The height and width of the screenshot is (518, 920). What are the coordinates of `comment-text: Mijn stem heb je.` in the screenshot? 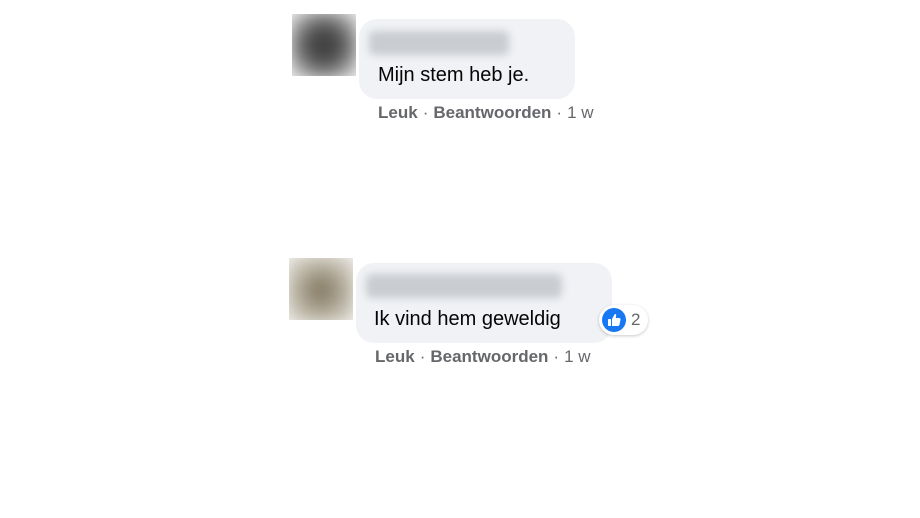 It's located at (454, 75).